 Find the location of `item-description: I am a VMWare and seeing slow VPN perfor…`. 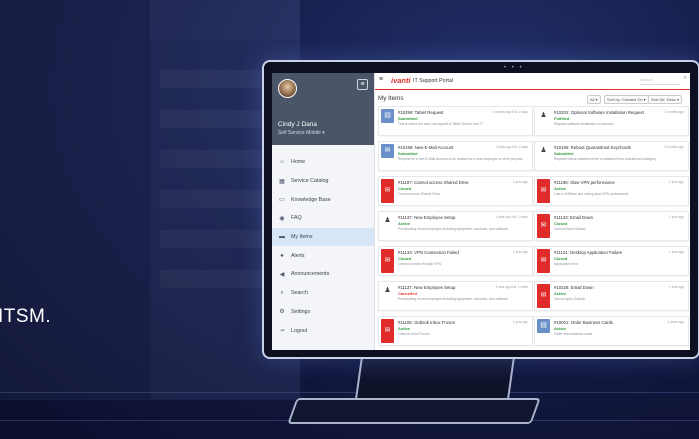

item-description: I am a VMWare and seeing slow VPN perfor… is located at coordinates (591, 194).